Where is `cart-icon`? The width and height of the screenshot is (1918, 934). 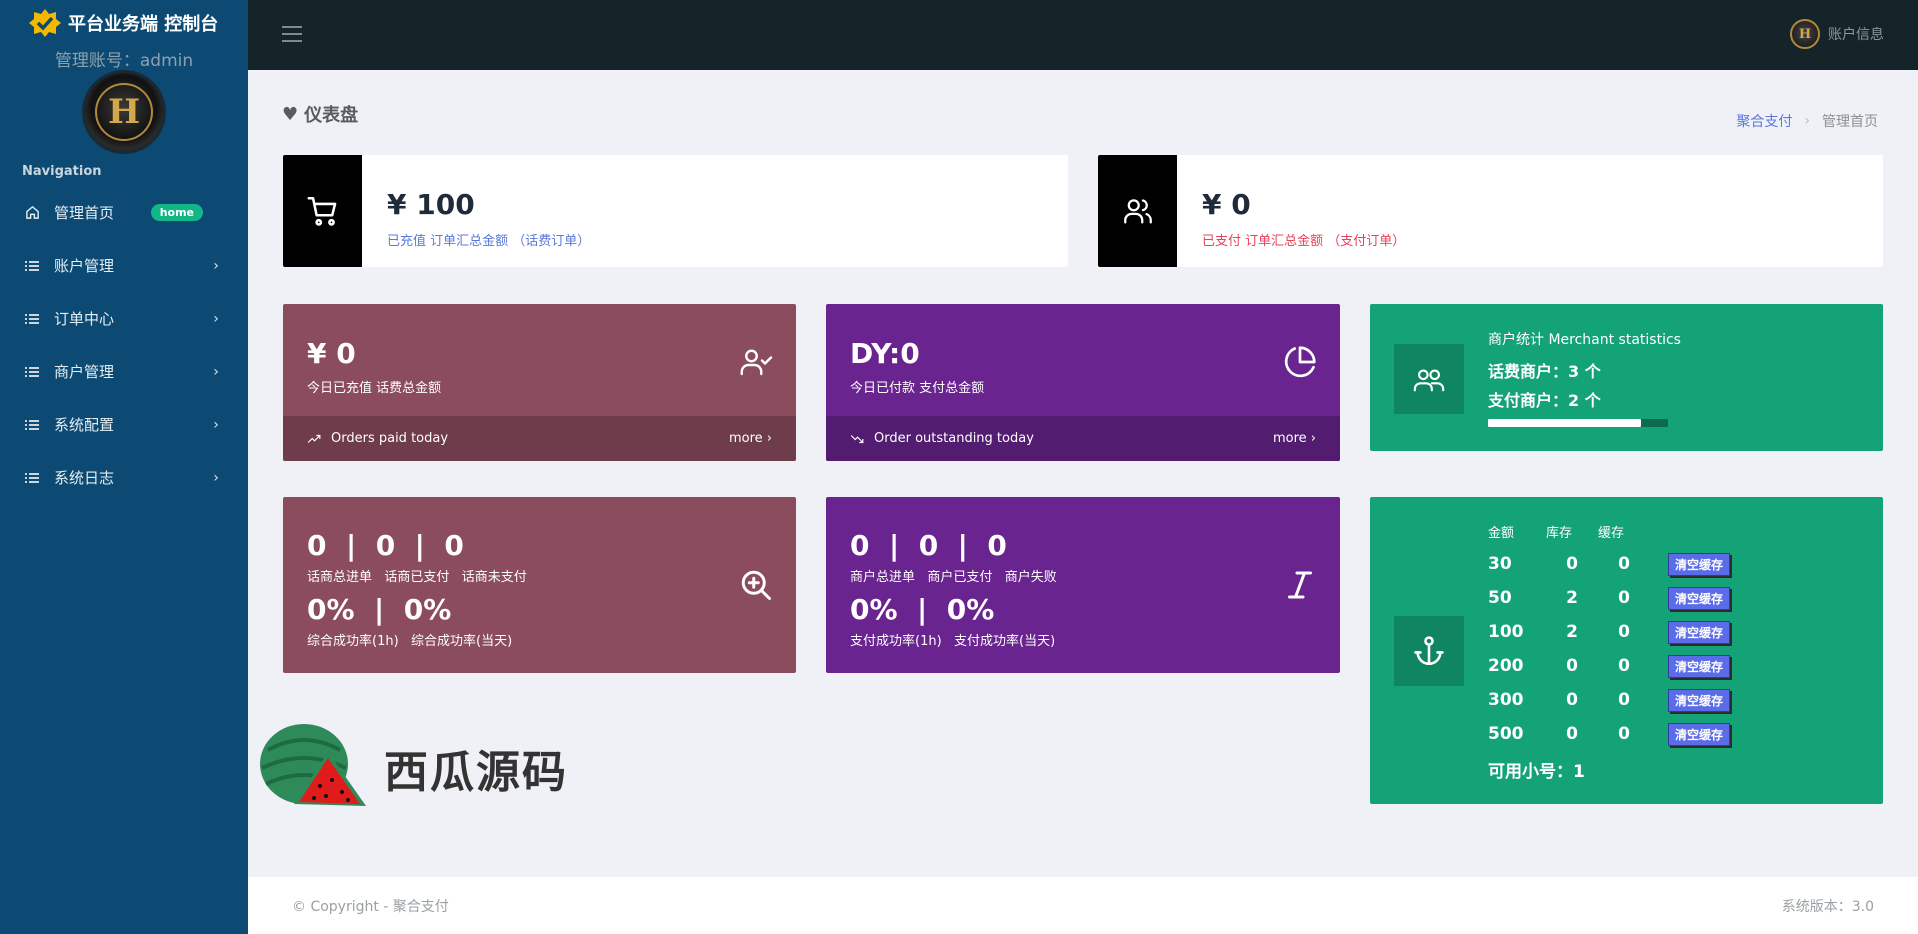 cart-icon is located at coordinates (321, 211).